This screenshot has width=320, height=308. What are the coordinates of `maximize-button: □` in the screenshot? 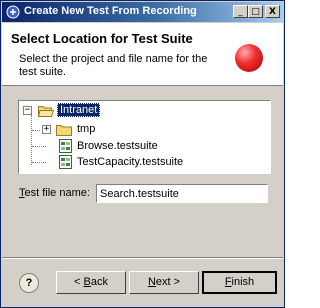 It's located at (255, 11).